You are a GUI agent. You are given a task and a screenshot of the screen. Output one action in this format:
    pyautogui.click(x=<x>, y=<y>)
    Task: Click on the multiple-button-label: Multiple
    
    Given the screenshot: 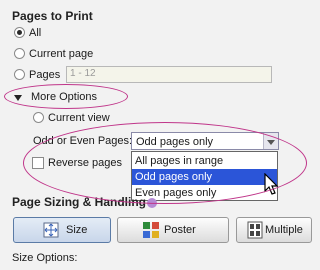 What is the action you would take?
    pyautogui.click(x=284, y=230)
    